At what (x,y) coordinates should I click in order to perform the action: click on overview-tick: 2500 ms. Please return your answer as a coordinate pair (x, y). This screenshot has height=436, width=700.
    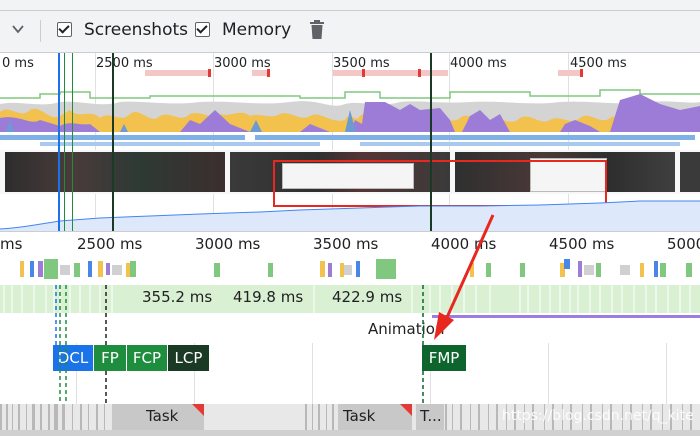
    Looking at the image, I should click on (124, 63).